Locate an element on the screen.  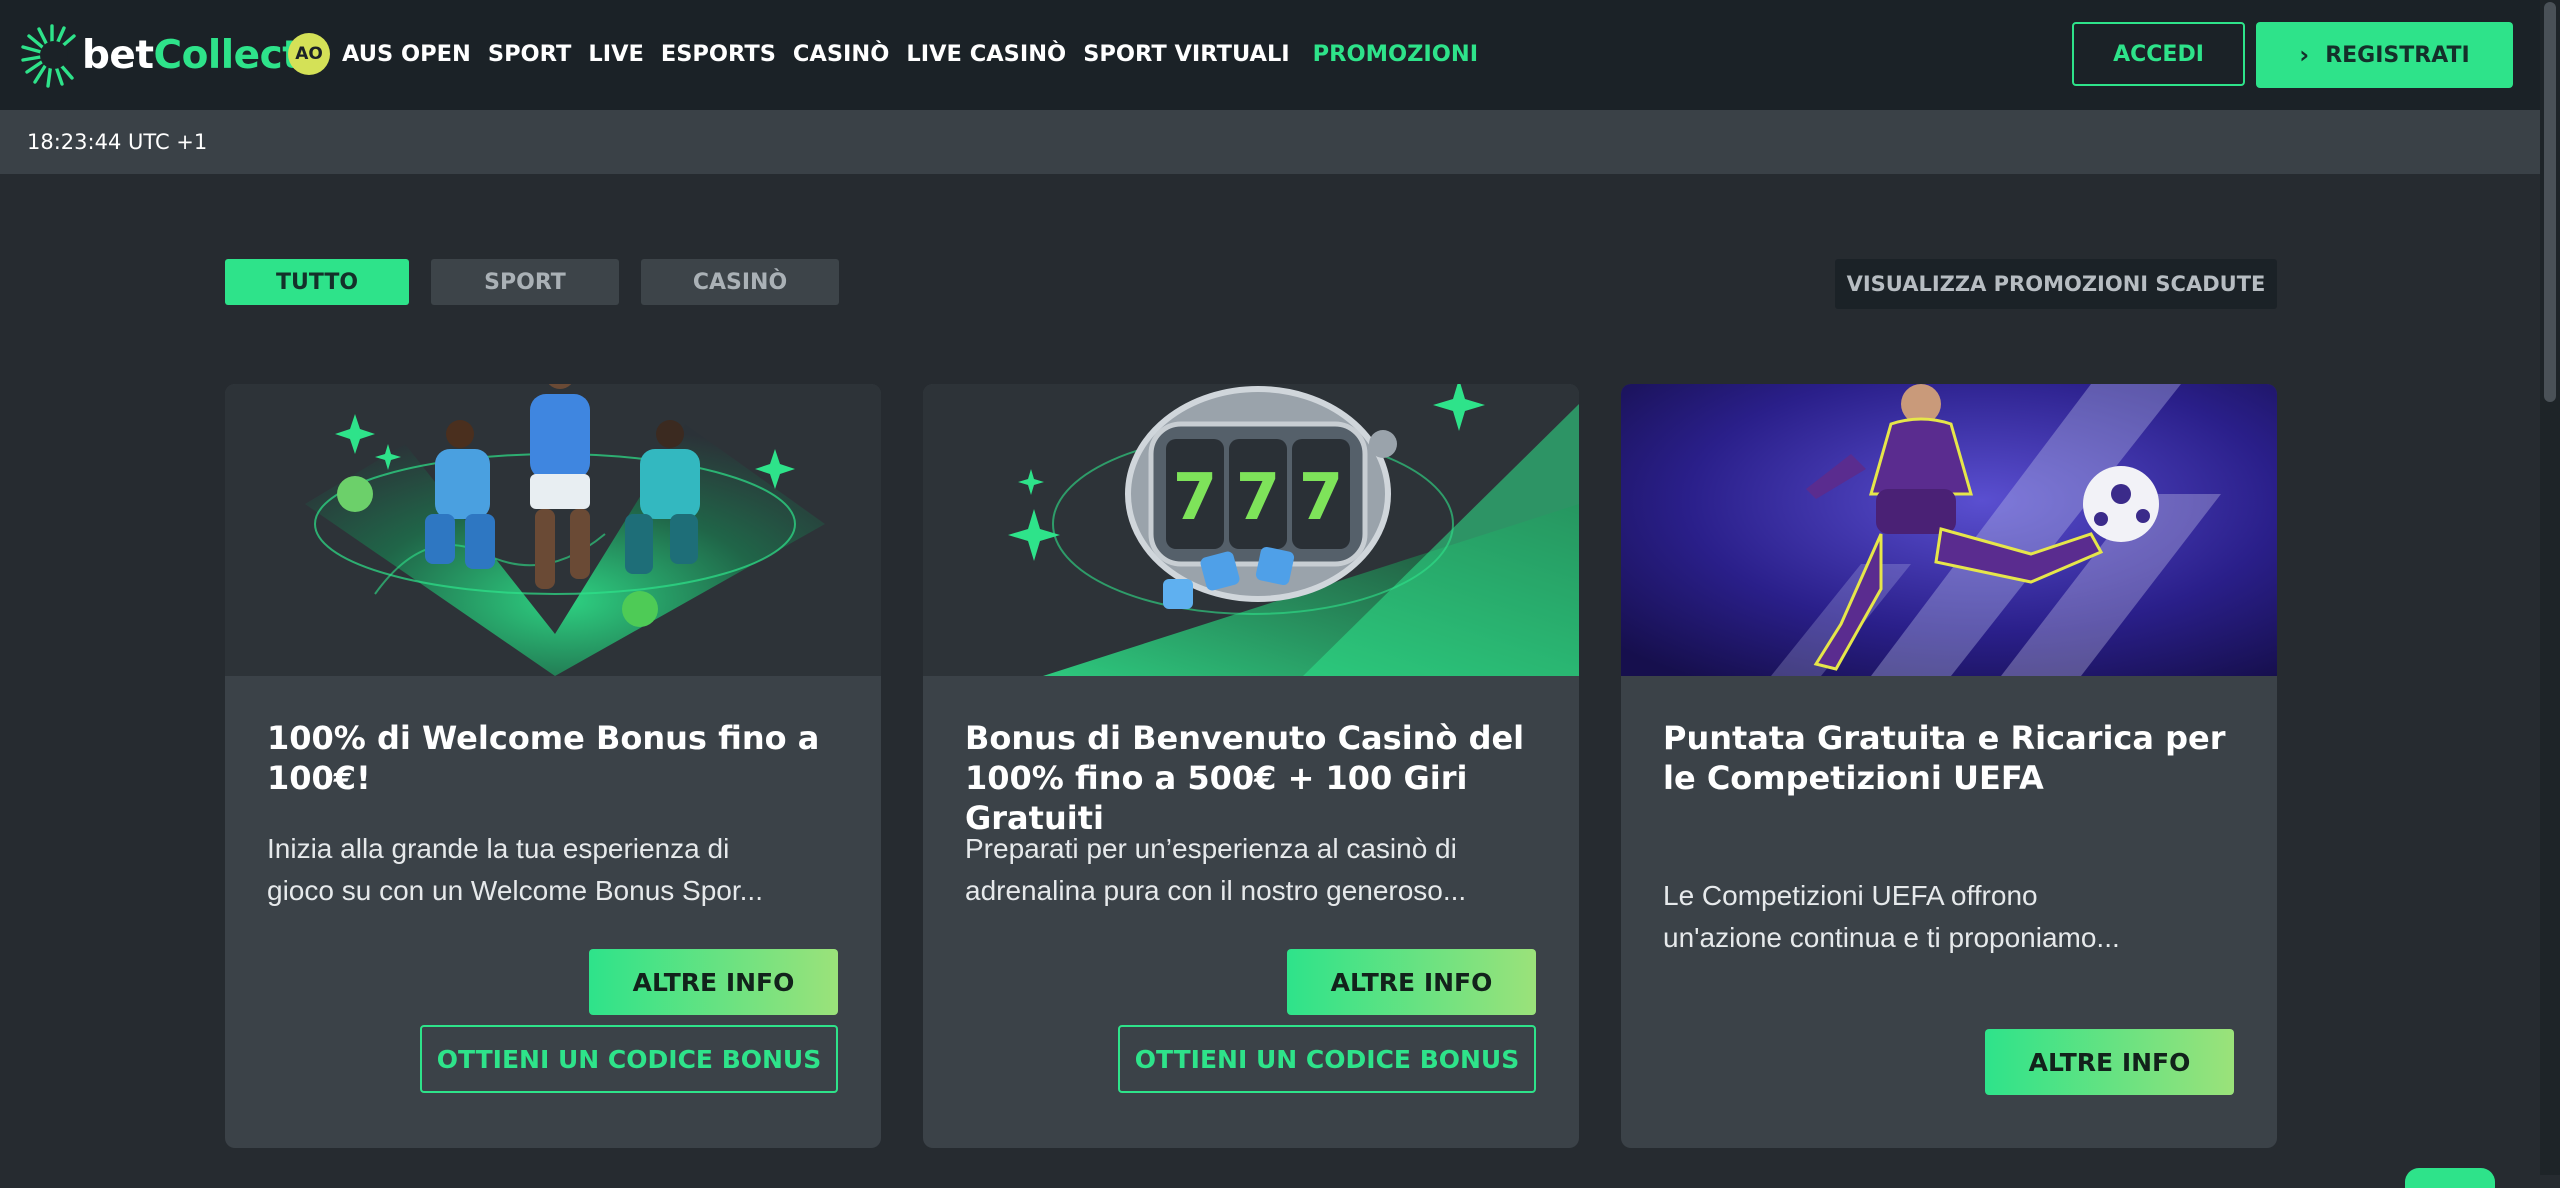
promo-description-line1: Le Competizioni UEFA offrono is located at coordinates (1850, 895).